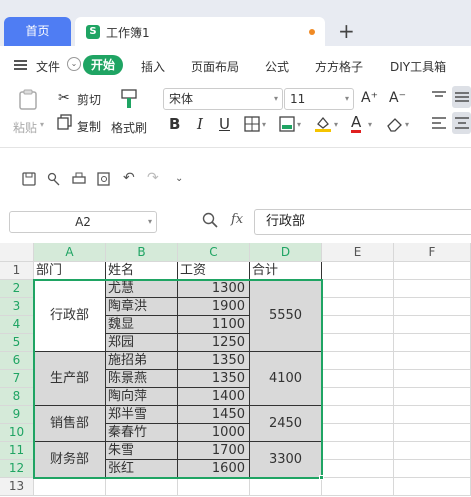 This screenshot has width=471, height=497. I want to click on border-icon, so click(252, 124).